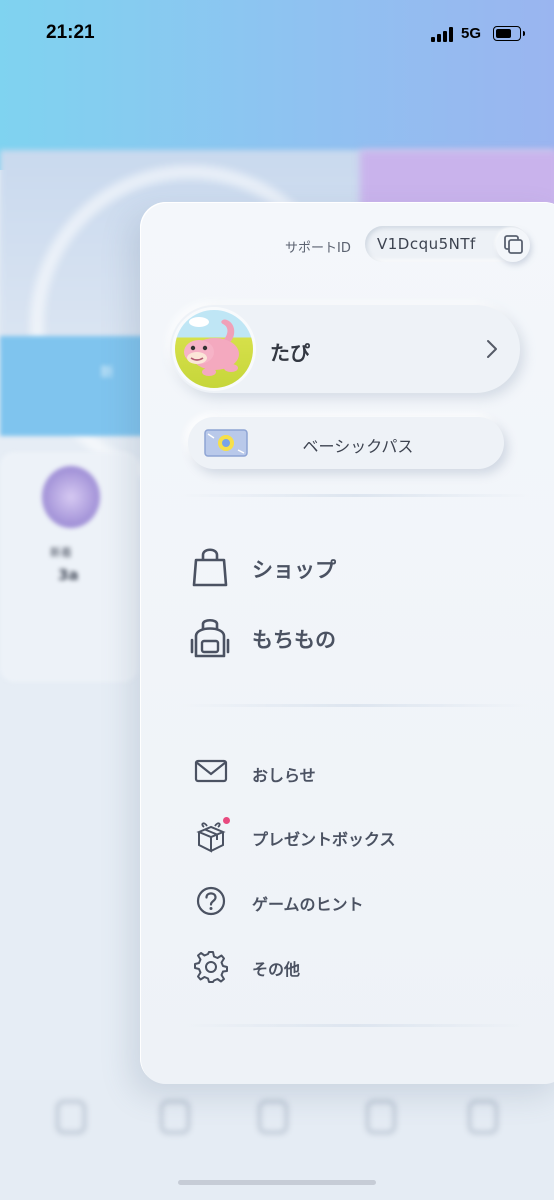 Image resolution: width=554 pixels, height=1200 pixels. Describe the element at coordinates (211, 346) in the screenshot. I see `slowpoke-avatar-icon` at that location.